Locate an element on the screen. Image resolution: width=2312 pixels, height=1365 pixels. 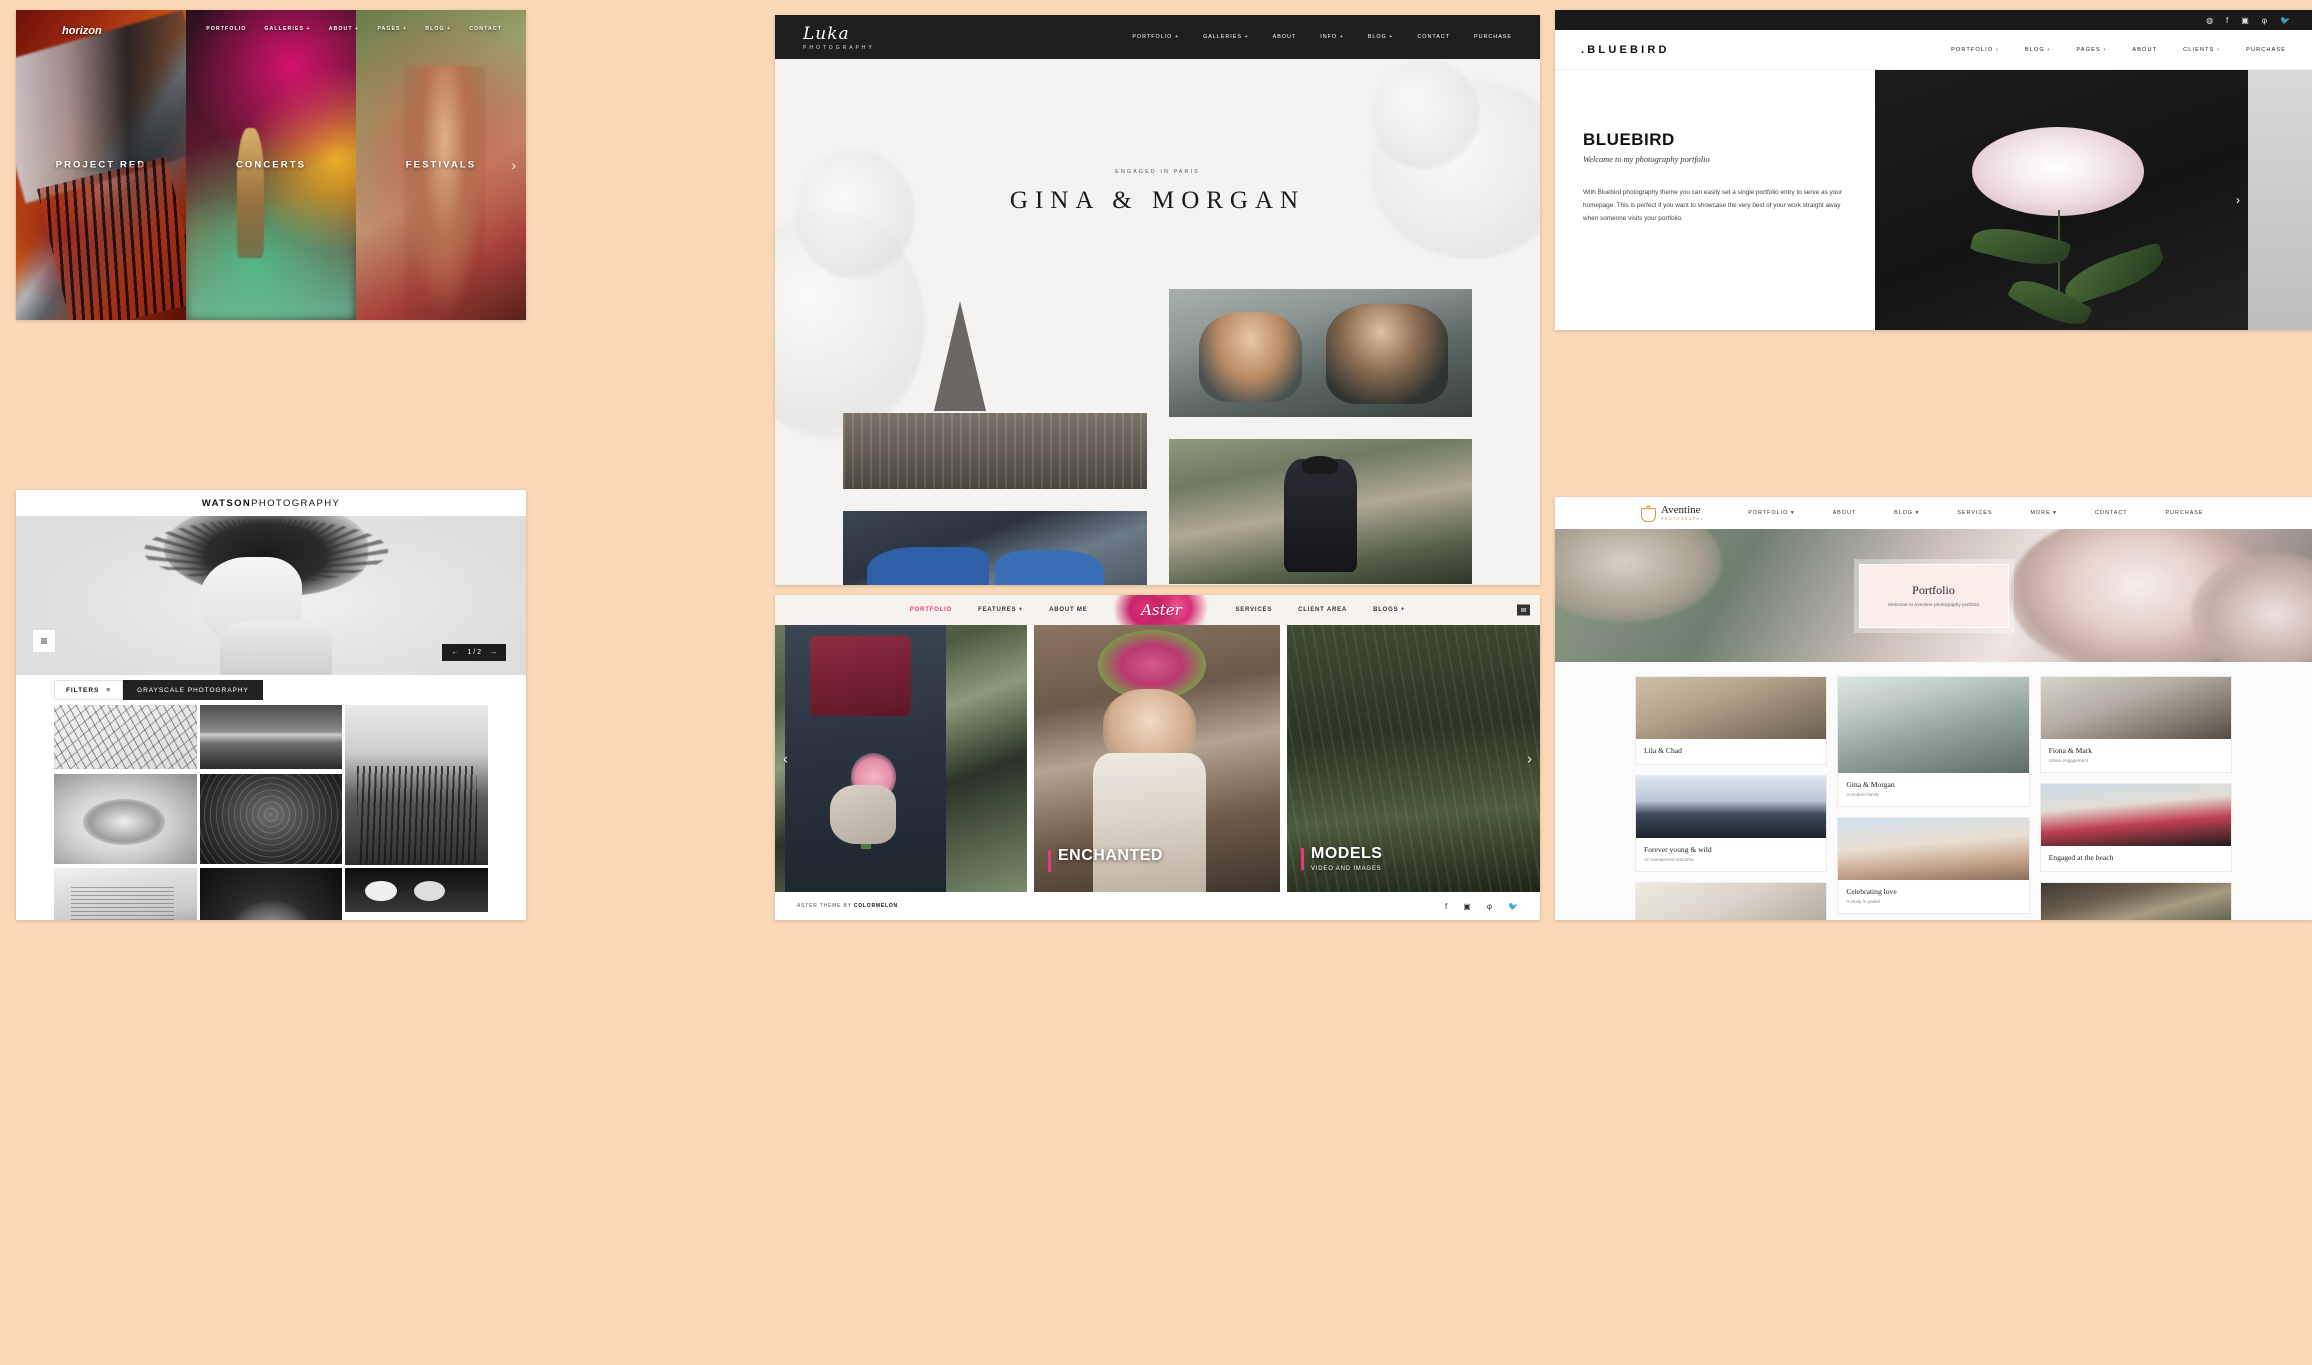
horizon-nav-item: CONTACT is located at coordinates (485, 29).